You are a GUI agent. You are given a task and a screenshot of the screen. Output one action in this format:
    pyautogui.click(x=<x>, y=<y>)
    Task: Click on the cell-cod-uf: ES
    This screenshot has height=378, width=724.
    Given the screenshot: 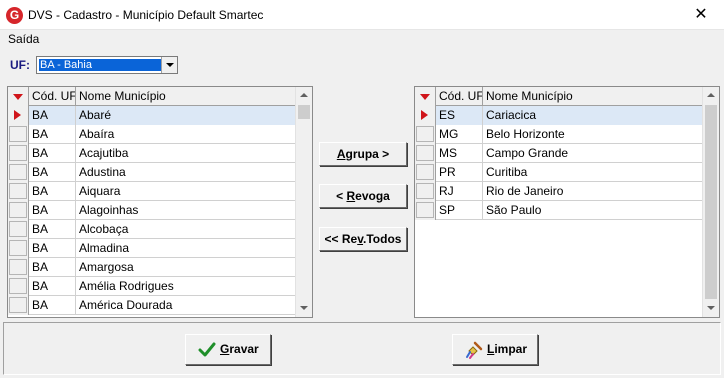 What is the action you would take?
    pyautogui.click(x=459, y=115)
    